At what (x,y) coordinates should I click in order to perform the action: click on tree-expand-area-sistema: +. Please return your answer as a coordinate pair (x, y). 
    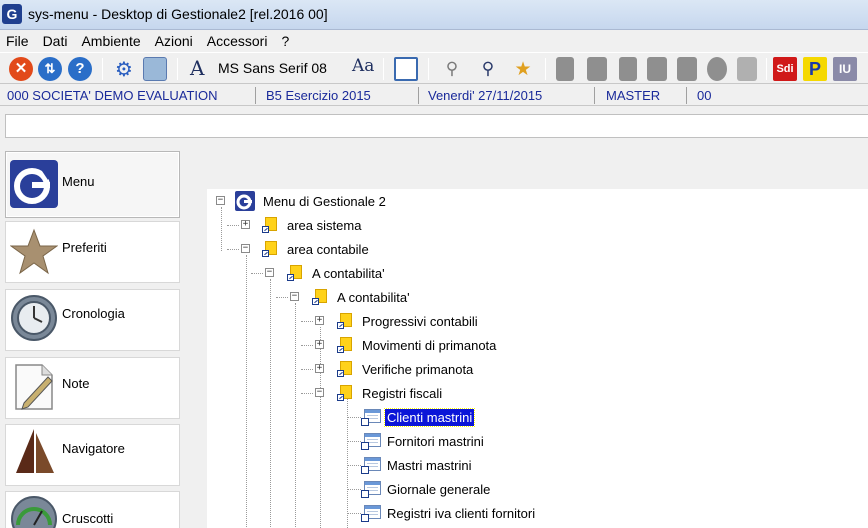
    Looking at the image, I should click on (245, 224).